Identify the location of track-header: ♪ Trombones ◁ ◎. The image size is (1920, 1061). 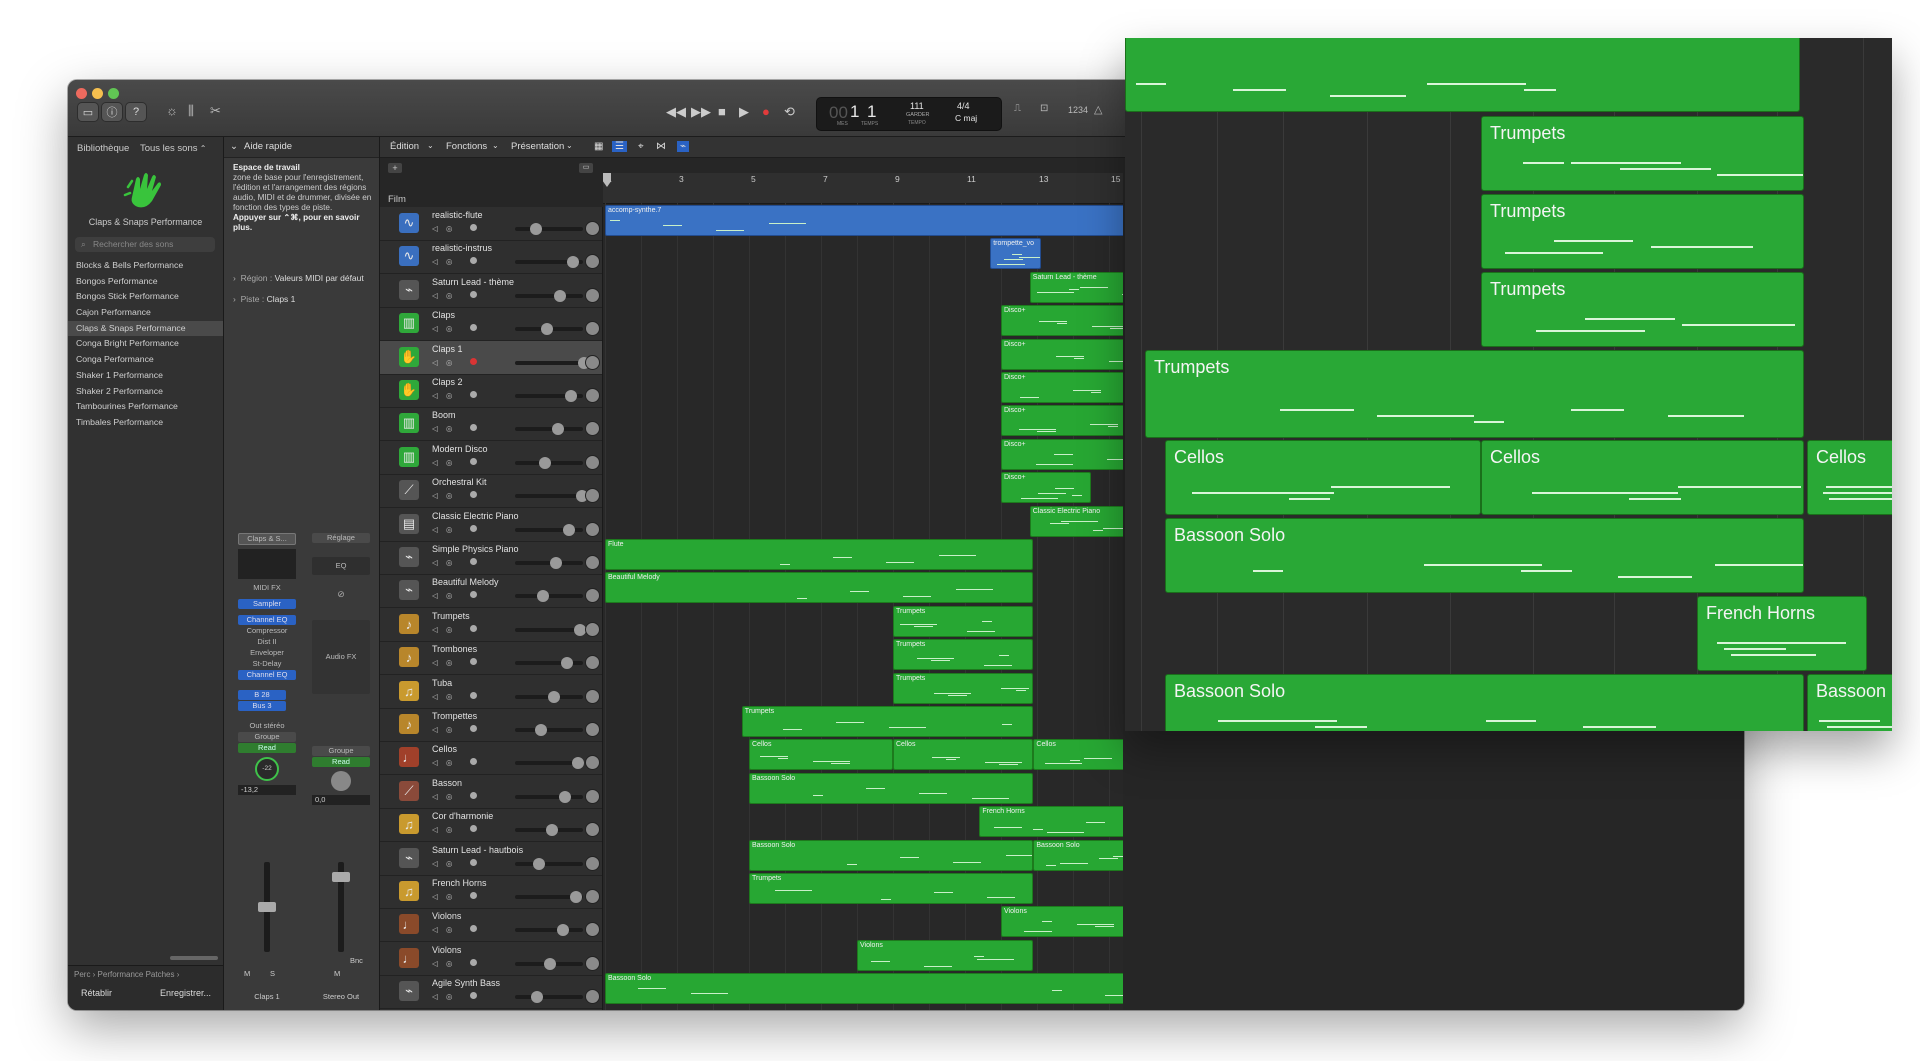
(491, 658).